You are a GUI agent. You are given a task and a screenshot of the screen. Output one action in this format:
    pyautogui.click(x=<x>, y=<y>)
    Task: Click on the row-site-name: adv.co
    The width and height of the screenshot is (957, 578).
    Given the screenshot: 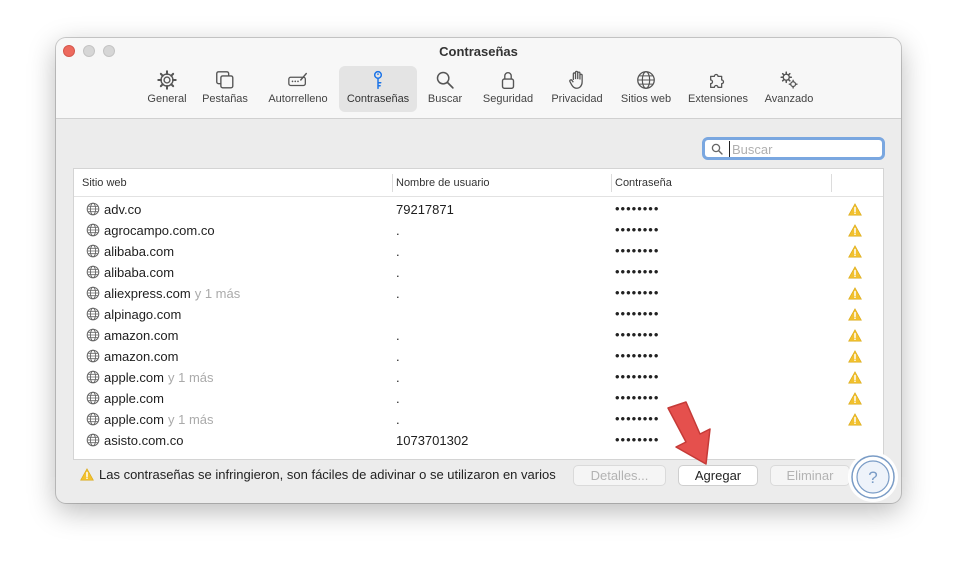 What is the action you would take?
    pyautogui.click(x=123, y=209)
    